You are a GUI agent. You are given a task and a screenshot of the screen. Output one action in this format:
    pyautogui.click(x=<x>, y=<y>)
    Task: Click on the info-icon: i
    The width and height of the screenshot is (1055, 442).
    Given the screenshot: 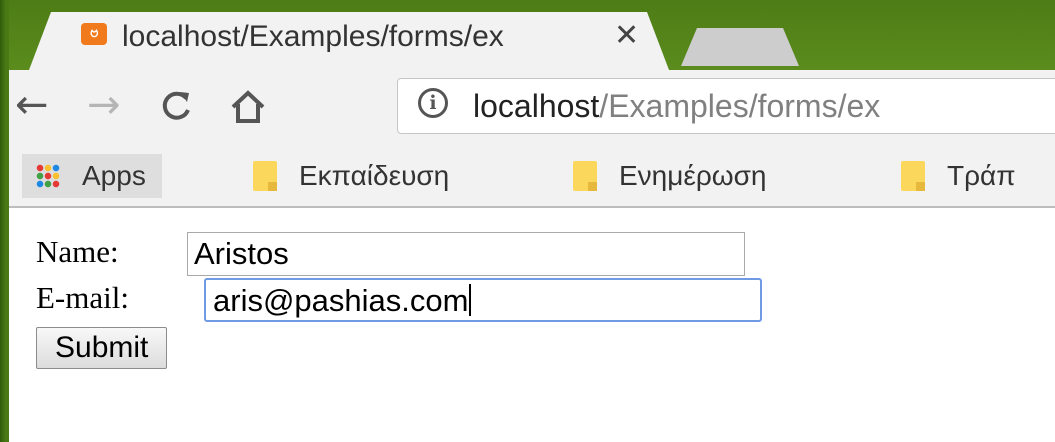 What is the action you would take?
    pyautogui.click(x=433, y=103)
    